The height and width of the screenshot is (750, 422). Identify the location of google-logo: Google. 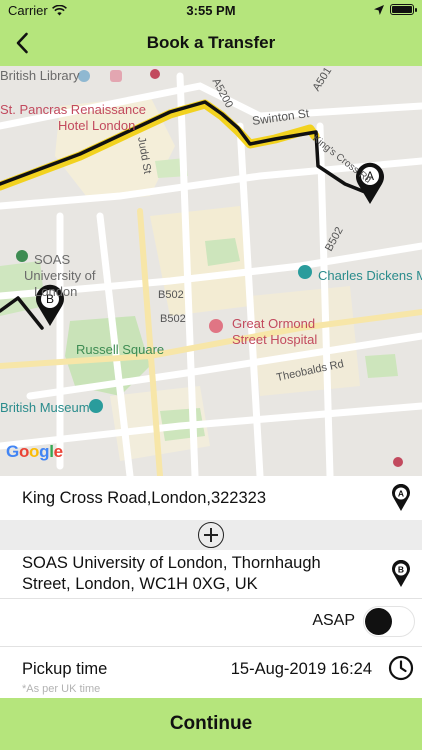
(34, 451).